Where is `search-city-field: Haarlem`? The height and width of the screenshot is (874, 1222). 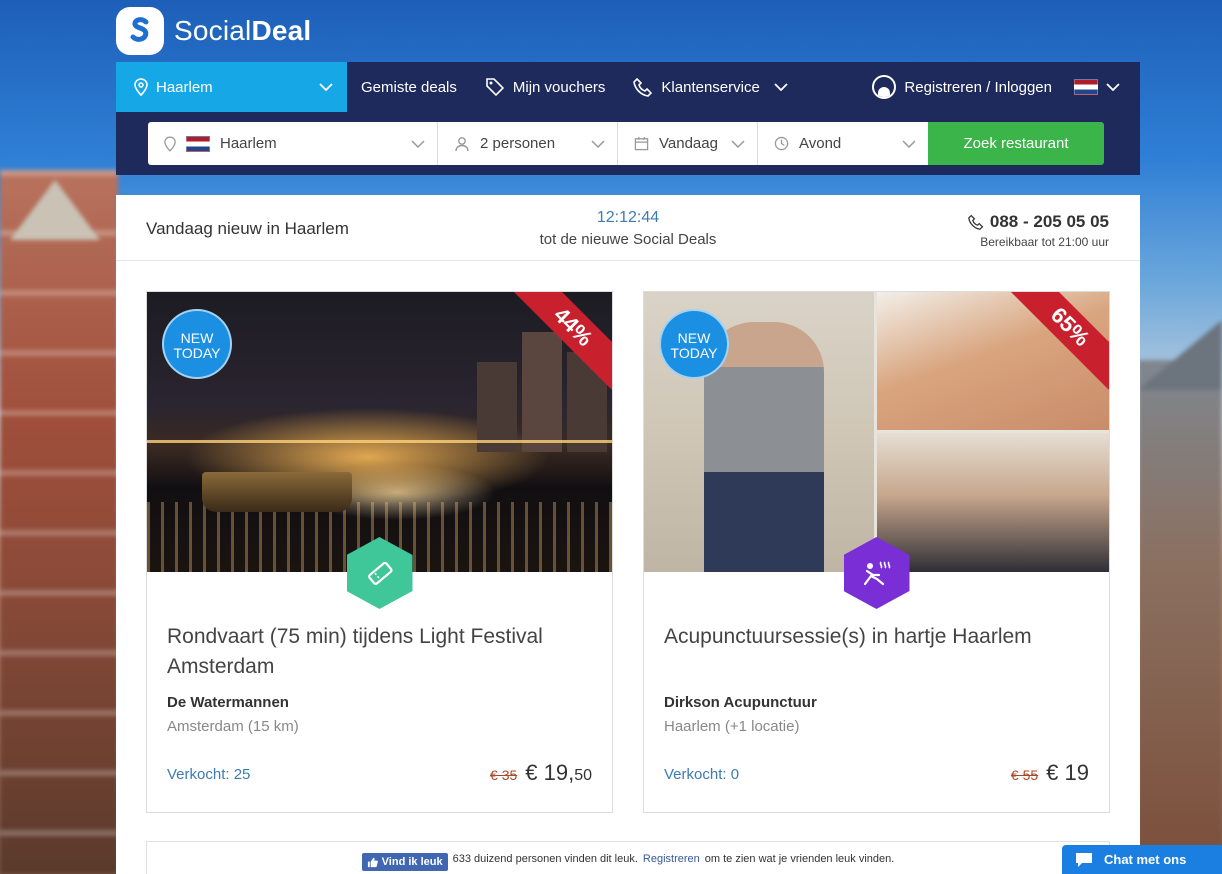 search-city-field: Haarlem is located at coordinates (293, 143).